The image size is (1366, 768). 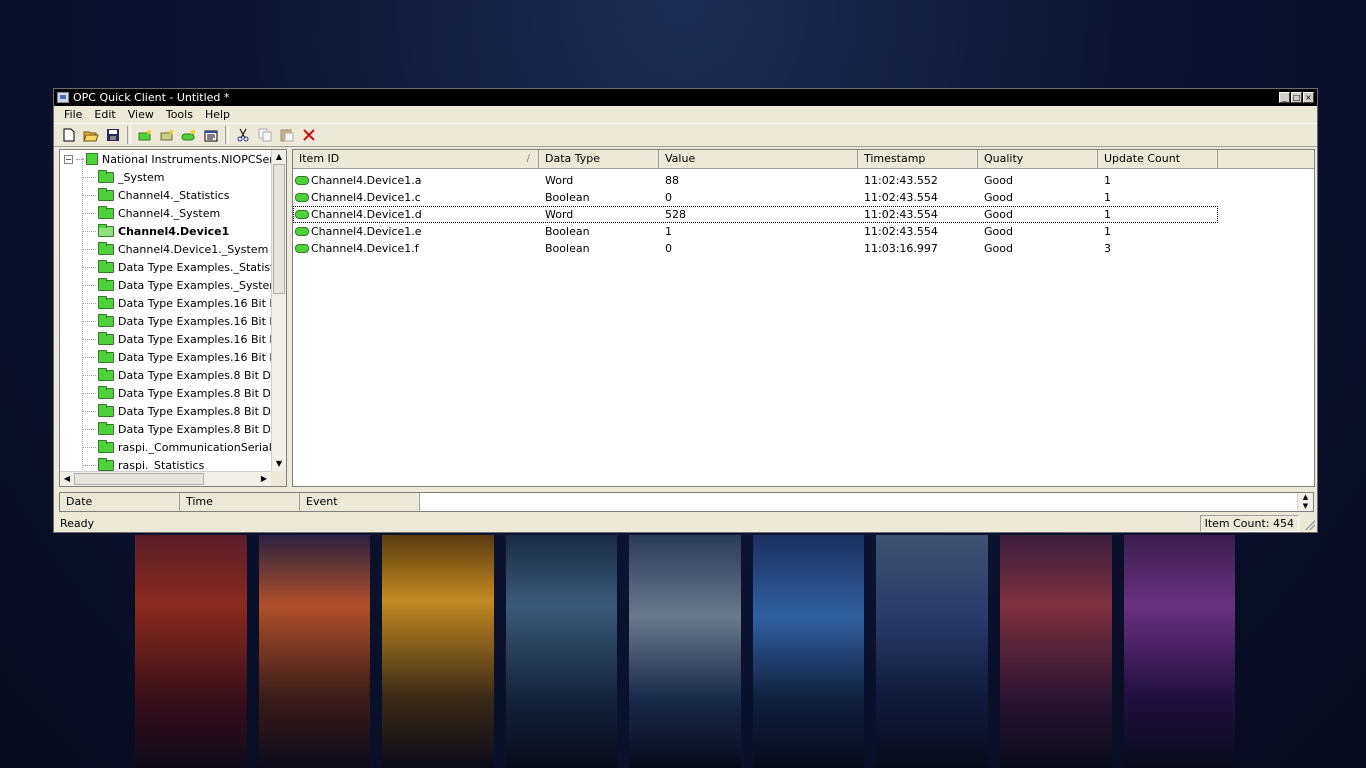 What do you see at coordinates (758, 159) in the screenshot?
I see `column-header-value: Value` at bounding box center [758, 159].